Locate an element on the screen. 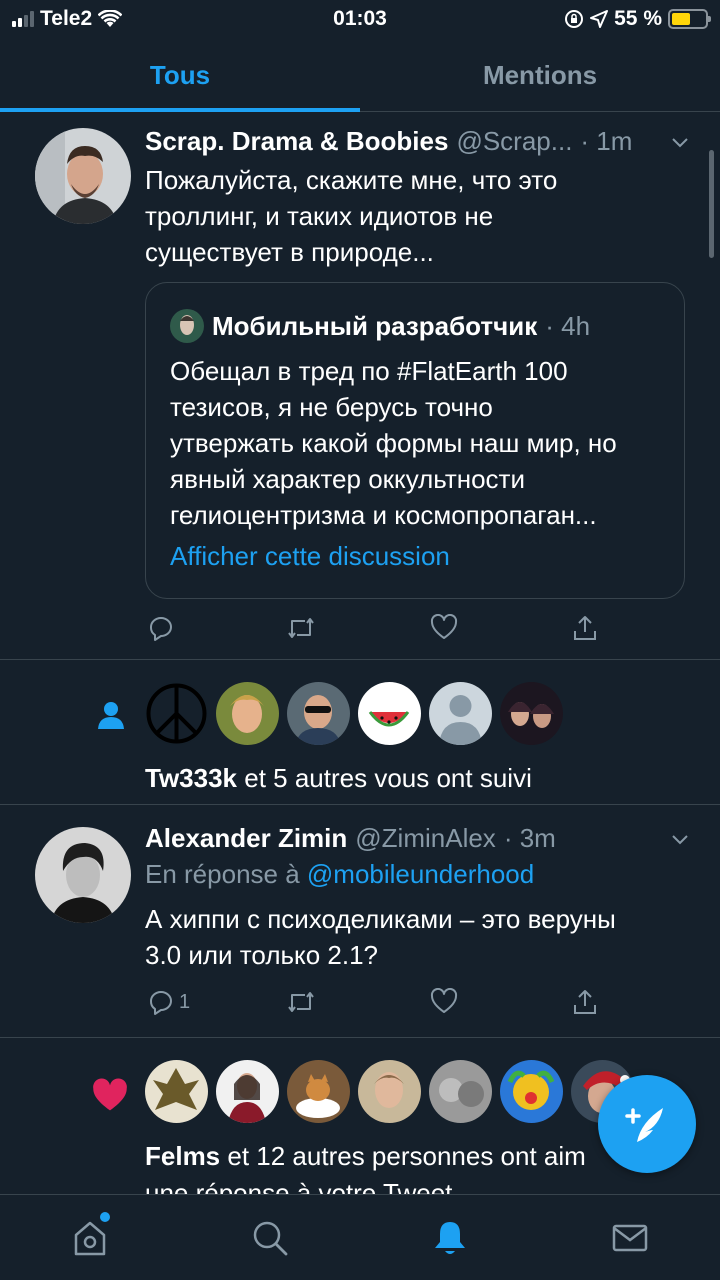  reply-button is located at coordinates (161, 628).